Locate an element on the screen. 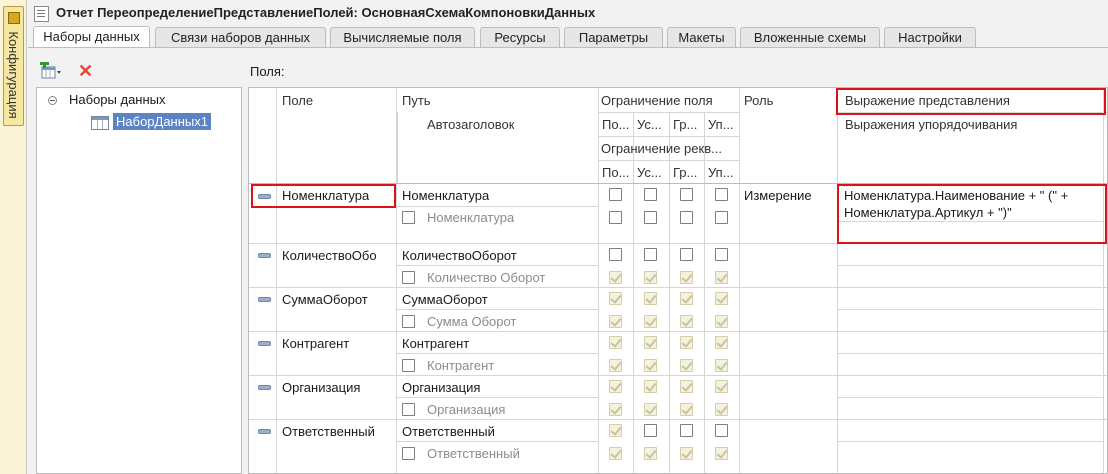 The height and width of the screenshot is (474, 1108). delete-icon: ✕ is located at coordinates (87, 71).